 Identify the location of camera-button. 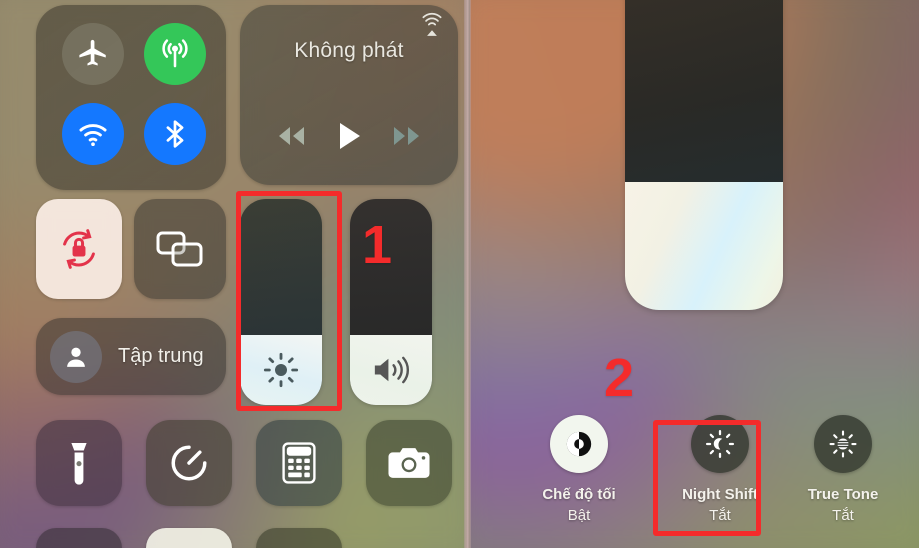
(409, 463).